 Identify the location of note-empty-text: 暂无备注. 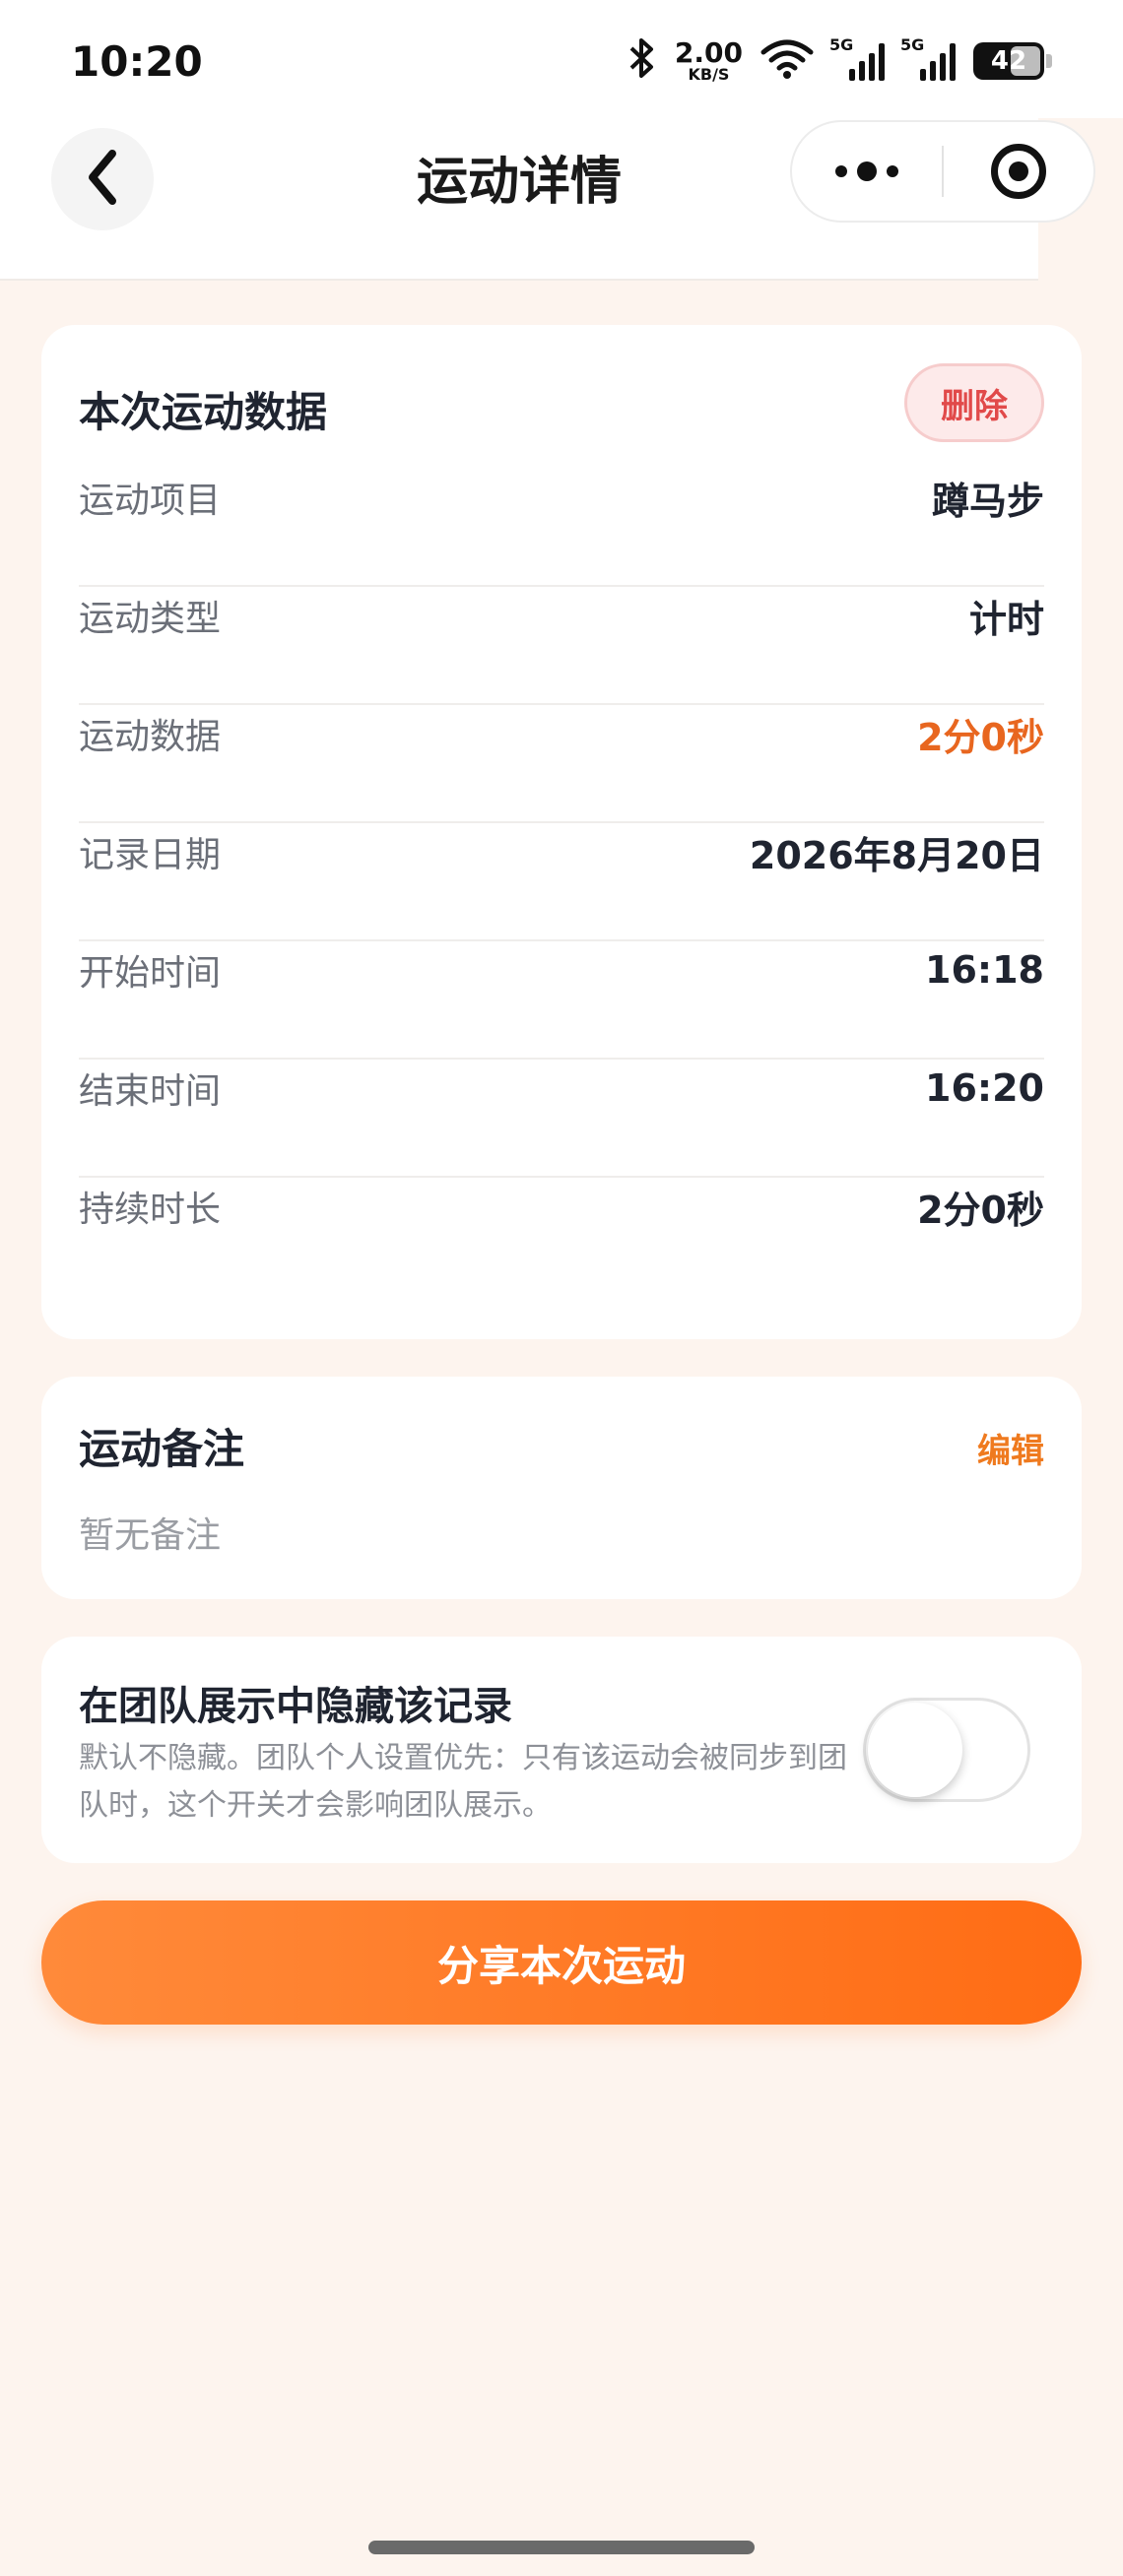
(150, 1535).